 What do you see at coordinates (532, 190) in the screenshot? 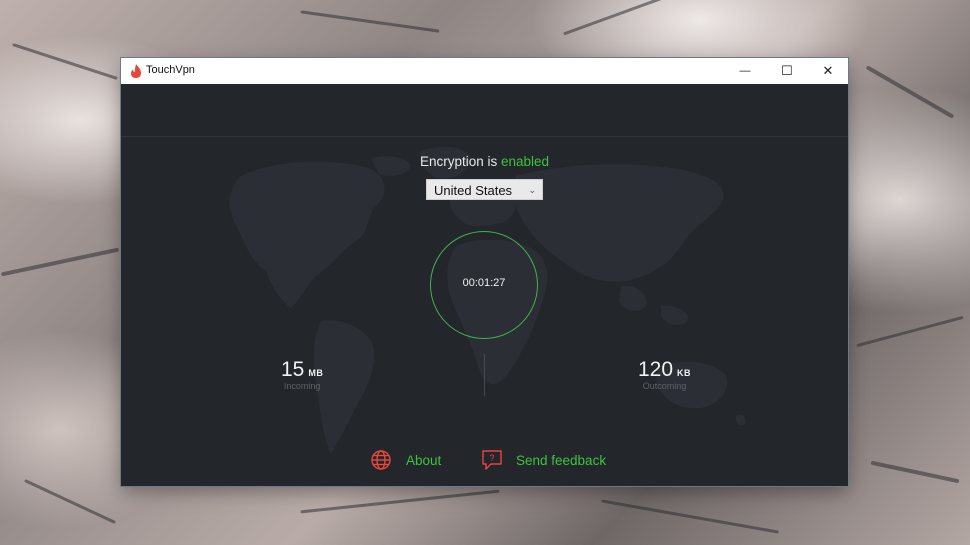
I see `chevron-down-icon: ⌄` at bounding box center [532, 190].